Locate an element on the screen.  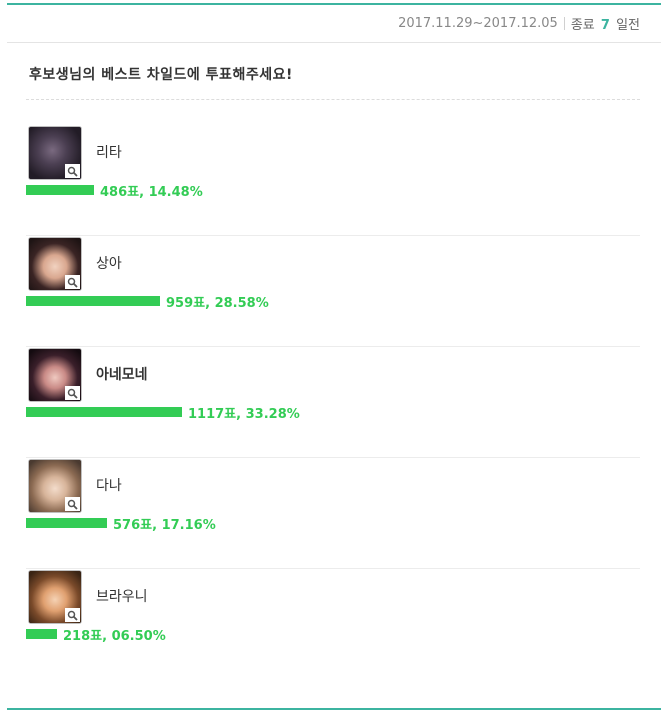
vote-result: 218표, 06.50% is located at coordinates (96, 635).